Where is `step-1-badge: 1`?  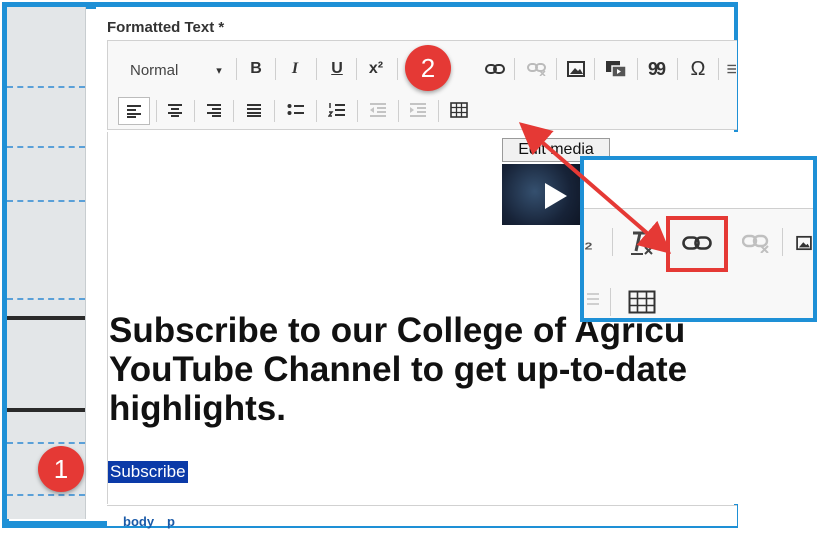 step-1-badge: 1 is located at coordinates (61, 469).